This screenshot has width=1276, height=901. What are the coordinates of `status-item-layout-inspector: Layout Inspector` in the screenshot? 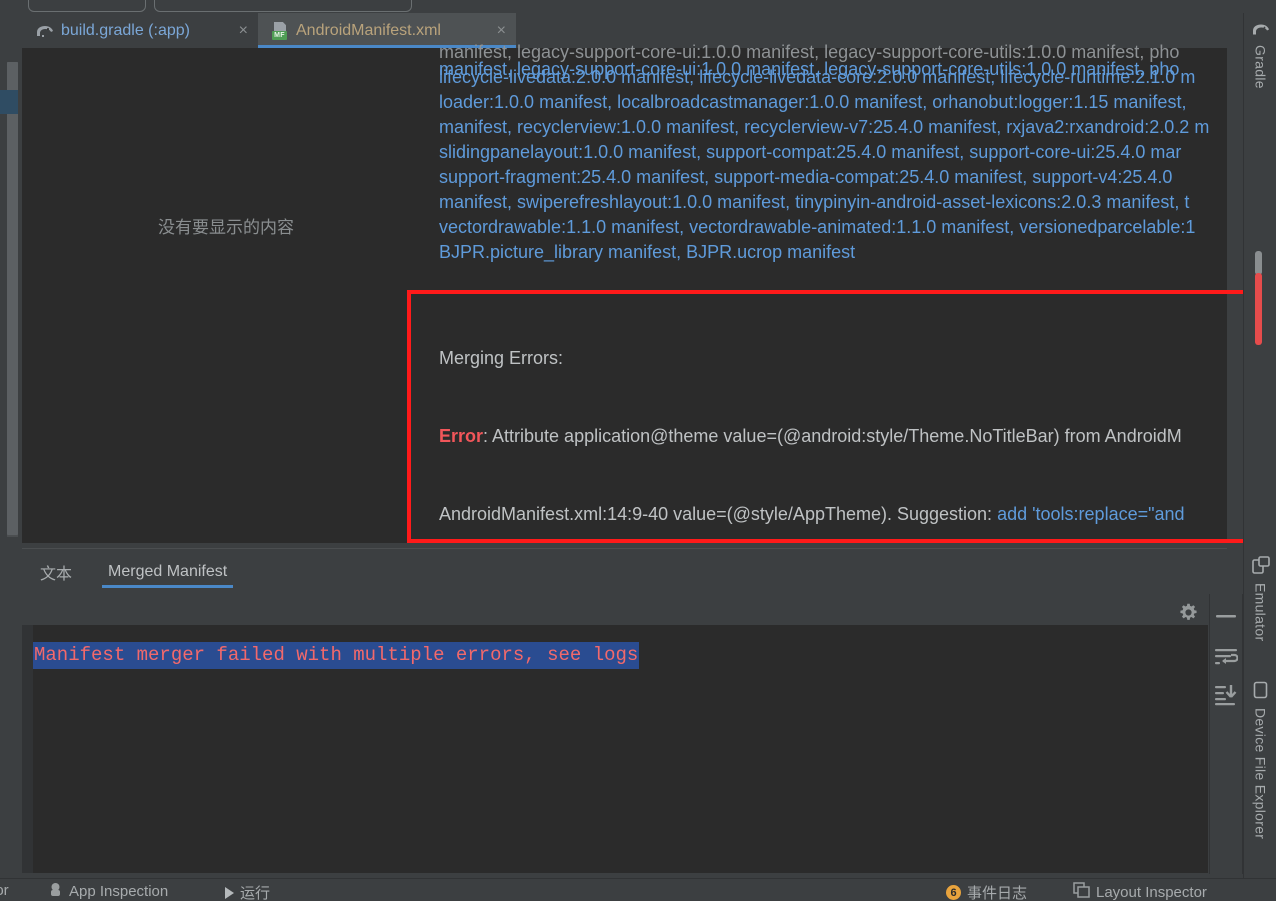 It's located at (1140, 891).